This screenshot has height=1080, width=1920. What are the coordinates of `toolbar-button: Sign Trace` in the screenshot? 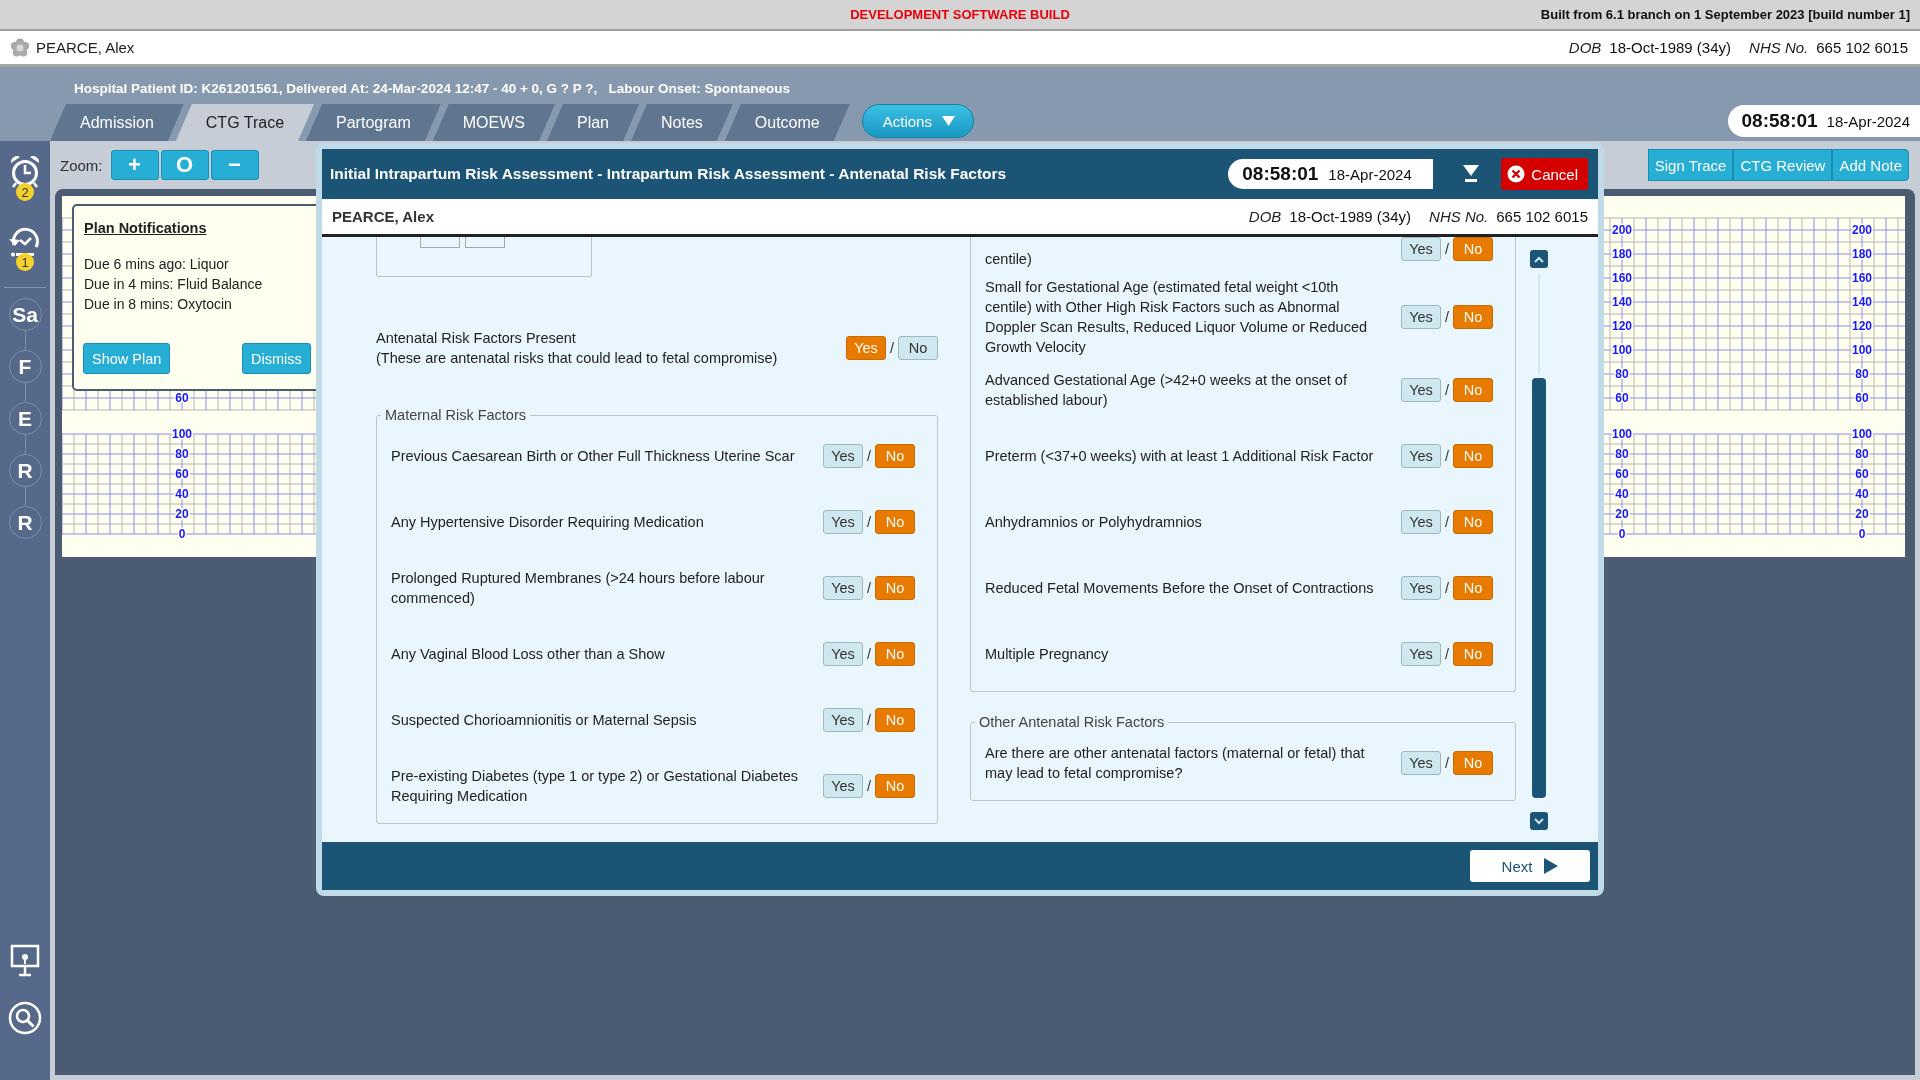 It's located at (1690, 165).